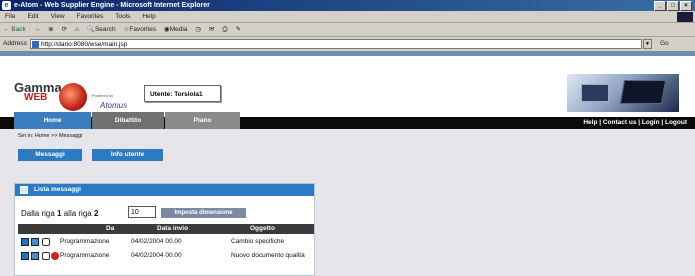 This screenshot has width=695, height=276. Describe the element at coordinates (203, 213) in the screenshot. I see `set-size-button: Imposta dimensione` at that location.